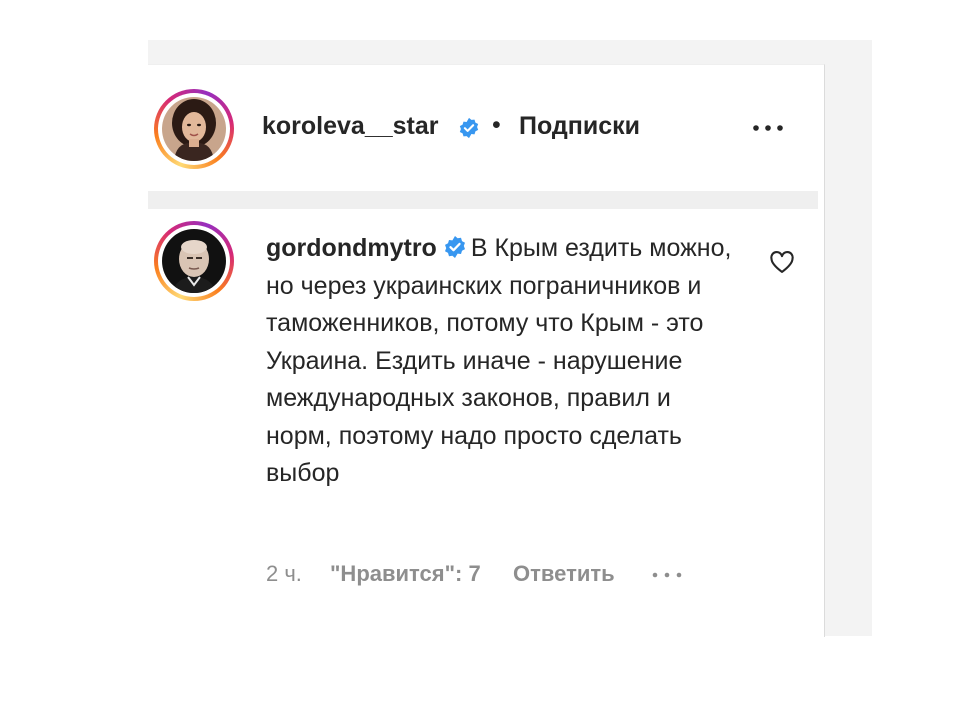 This screenshot has width=960, height=720. Describe the element at coordinates (351, 248) in the screenshot. I see `commenter-username: gordondmytro` at that location.